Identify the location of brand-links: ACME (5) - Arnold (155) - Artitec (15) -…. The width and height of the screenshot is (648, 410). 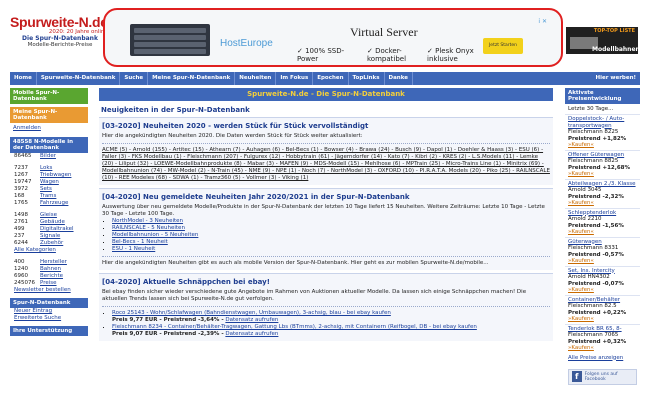
(326, 164).